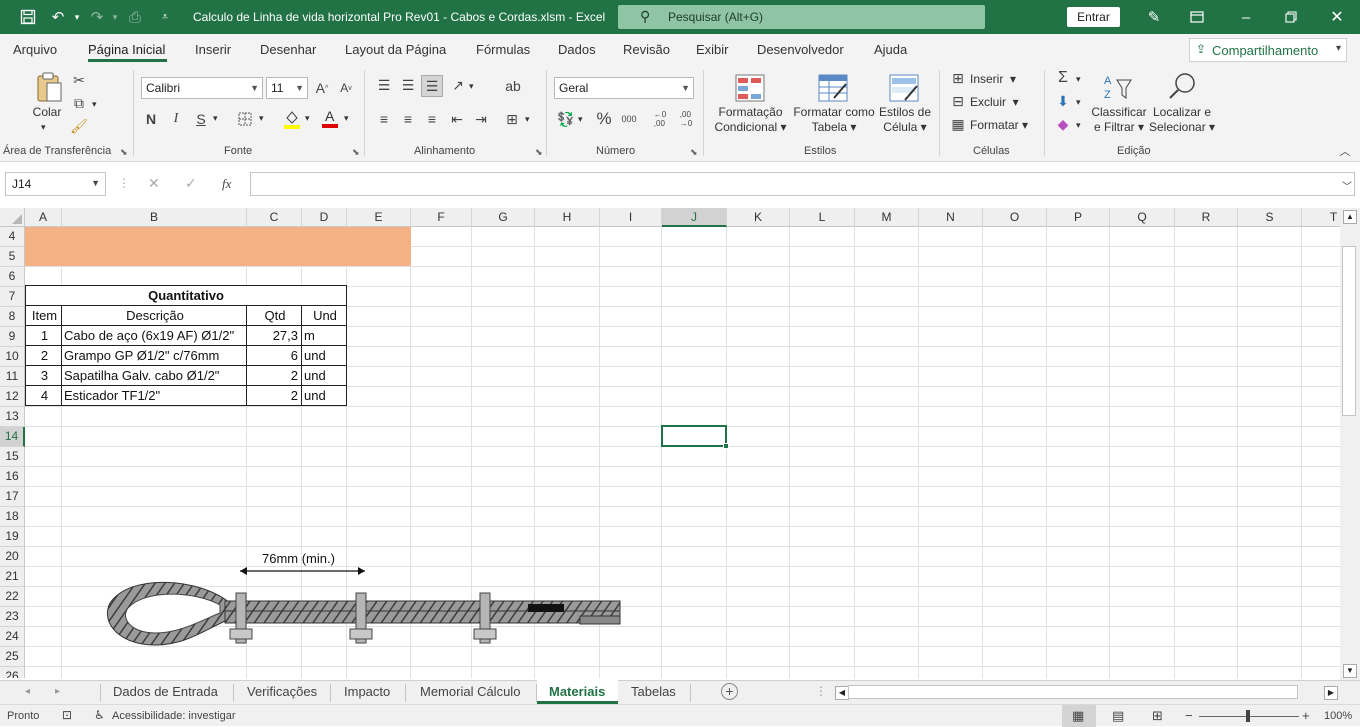 The width and height of the screenshot is (1360, 727). I want to click on row-header-8: 8, so click(12, 317).